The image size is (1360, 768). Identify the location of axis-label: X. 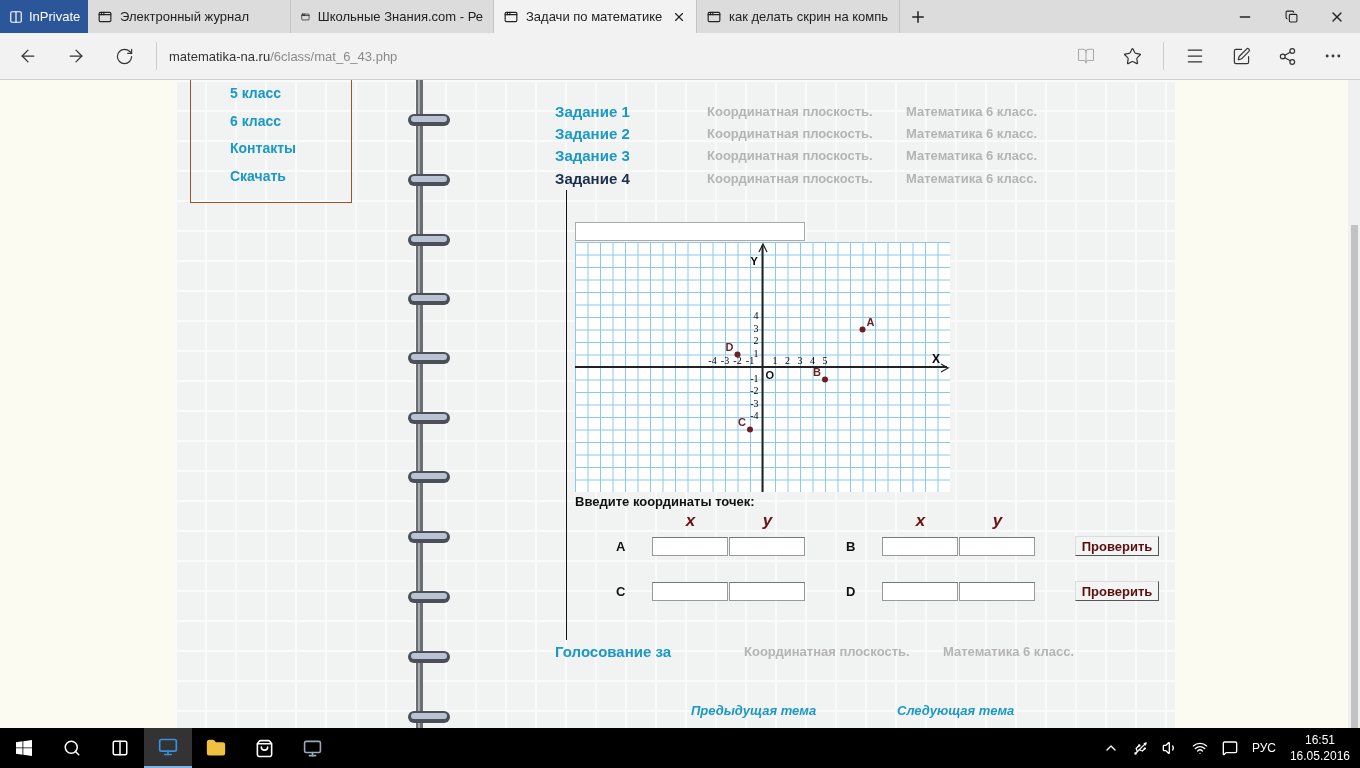
(936, 359).